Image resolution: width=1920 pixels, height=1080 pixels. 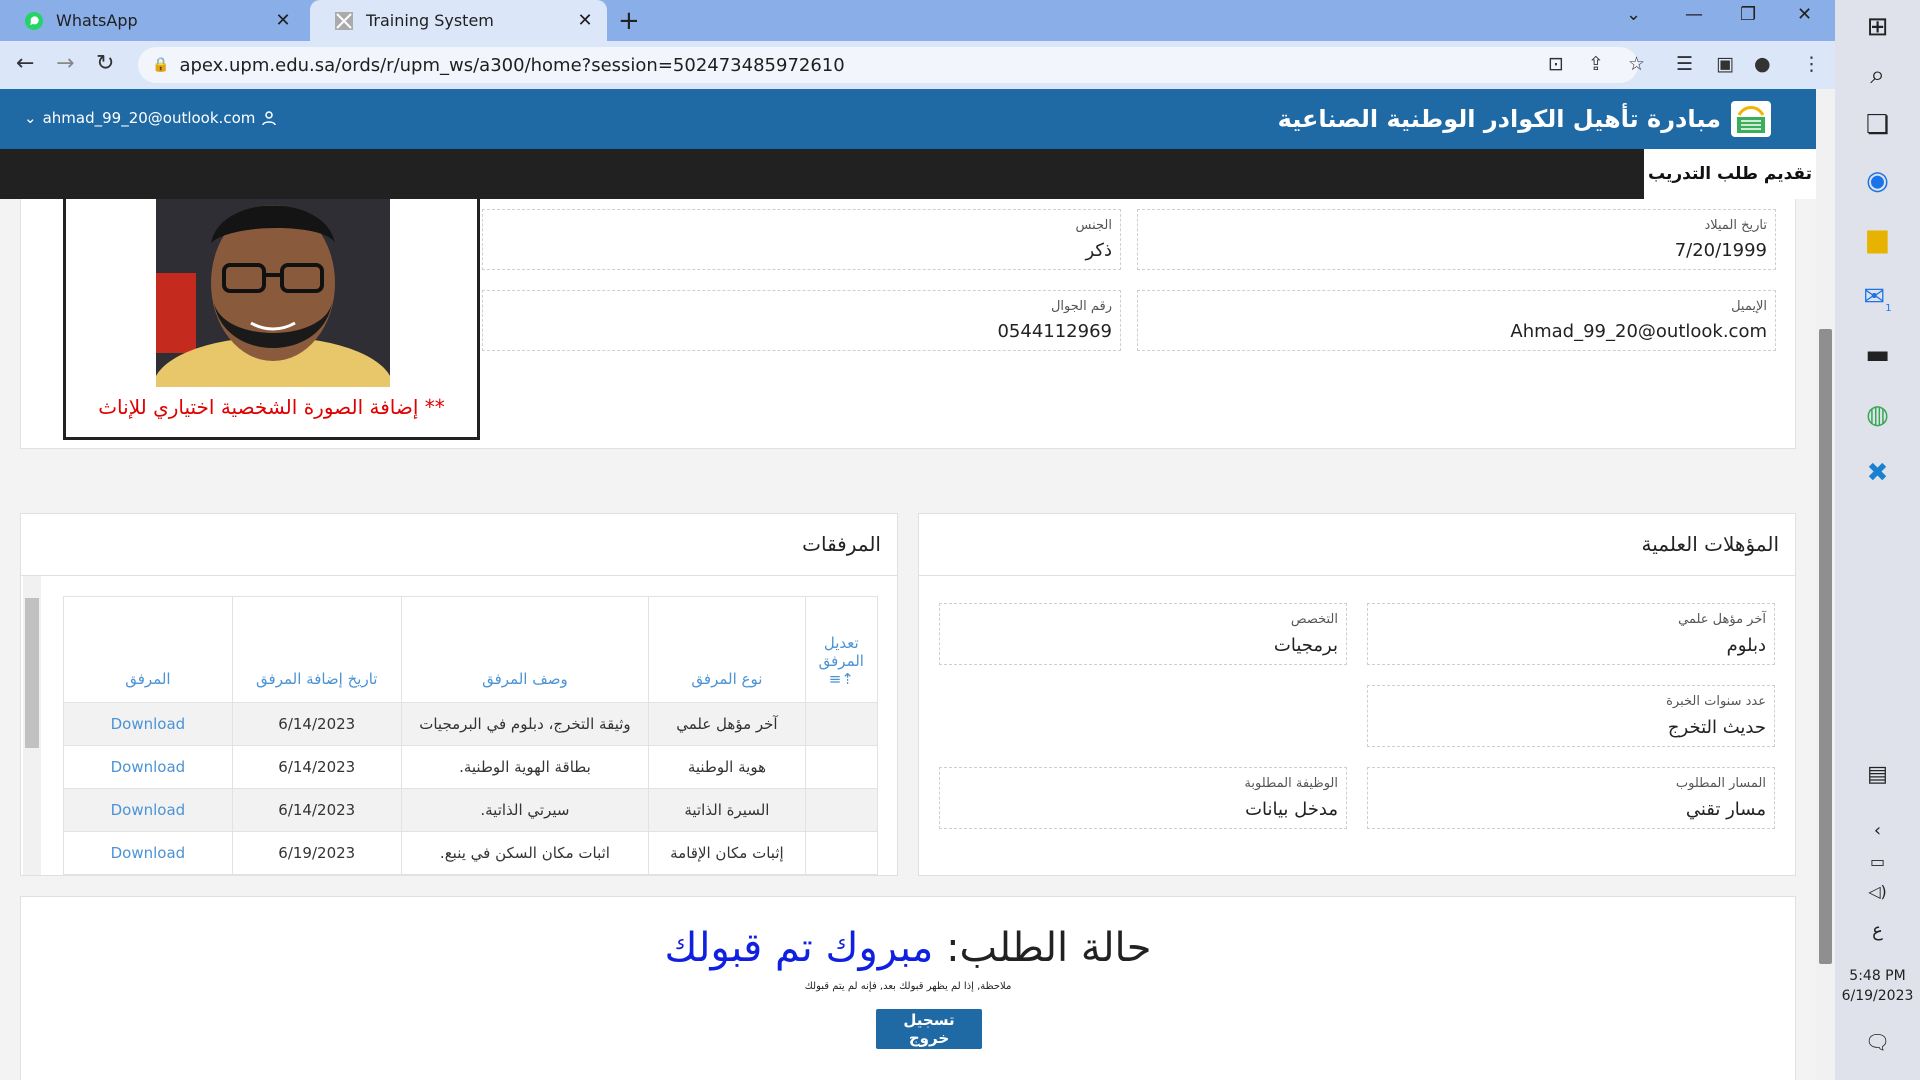 What do you see at coordinates (1762, 64) in the screenshot?
I see `profile-avatar-icon: ●` at bounding box center [1762, 64].